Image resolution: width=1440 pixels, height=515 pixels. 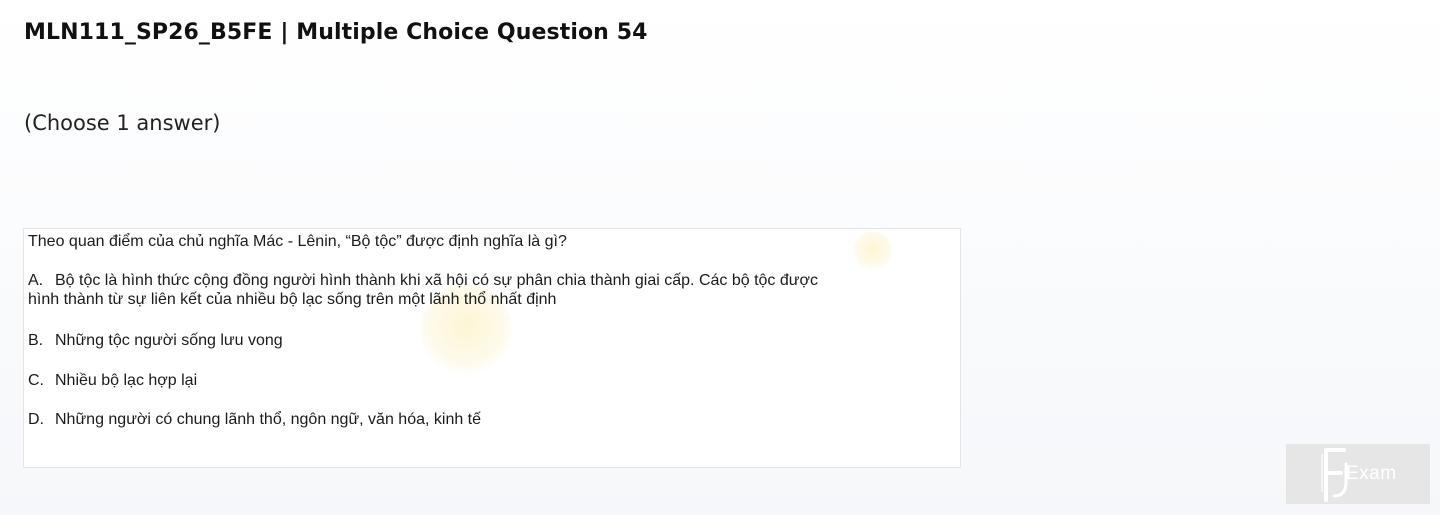 I want to click on option-letter: B., so click(x=36, y=340).